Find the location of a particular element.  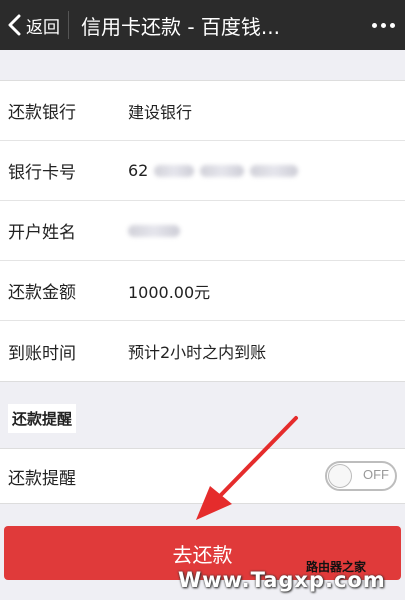

reminder-toggle: OFF is located at coordinates (361, 476).